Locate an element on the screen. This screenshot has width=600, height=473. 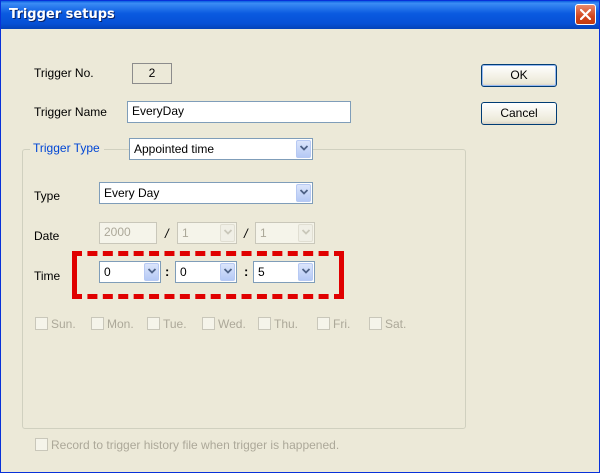
day-label-sat: Sat. is located at coordinates (396, 324).